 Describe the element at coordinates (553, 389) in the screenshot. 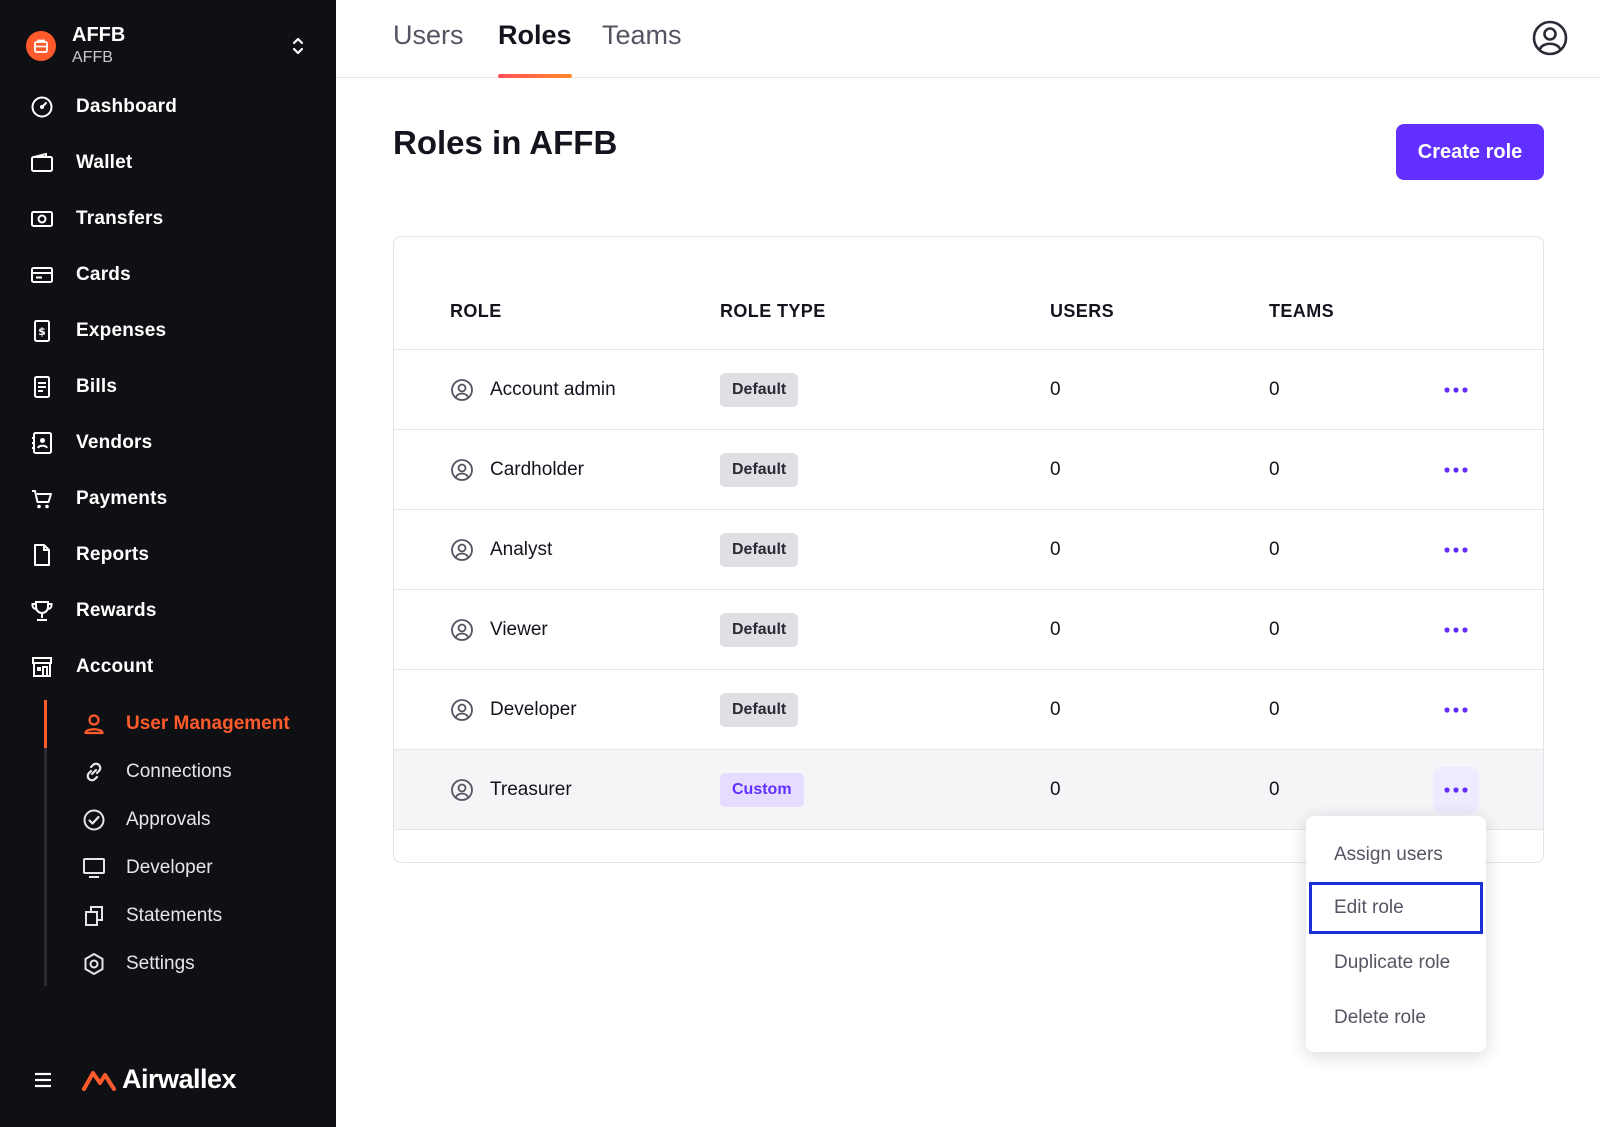

I see `role-name: Account admin` at that location.